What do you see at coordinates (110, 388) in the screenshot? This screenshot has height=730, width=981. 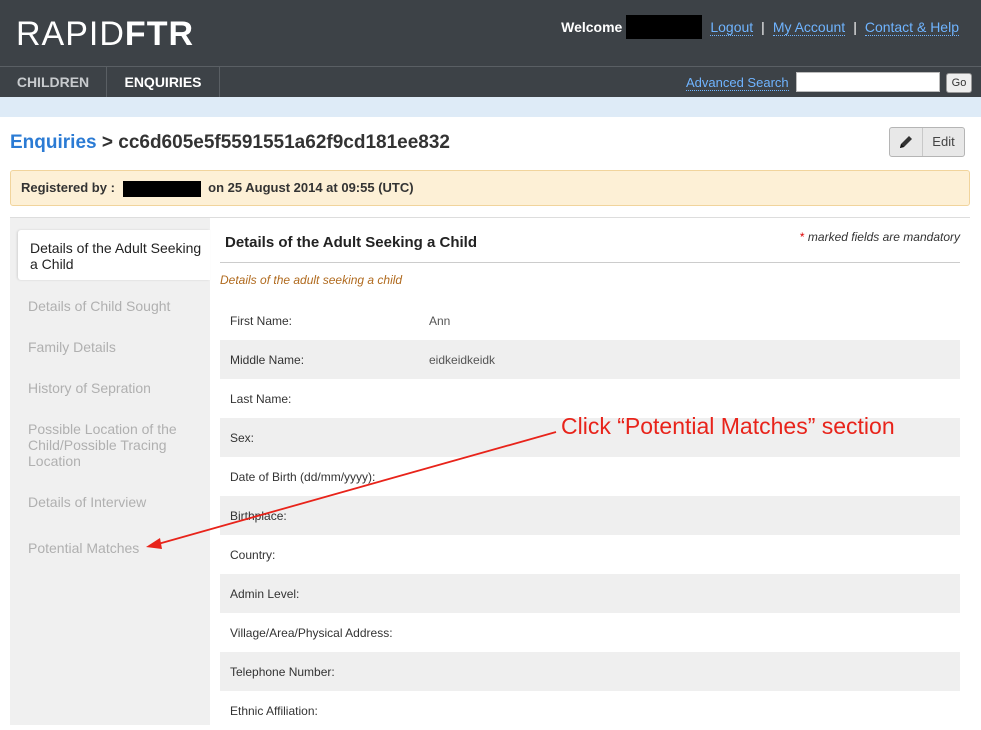 I see `sidebar-item-history-separation: History of Sepration` at bounding box center [110, 388].